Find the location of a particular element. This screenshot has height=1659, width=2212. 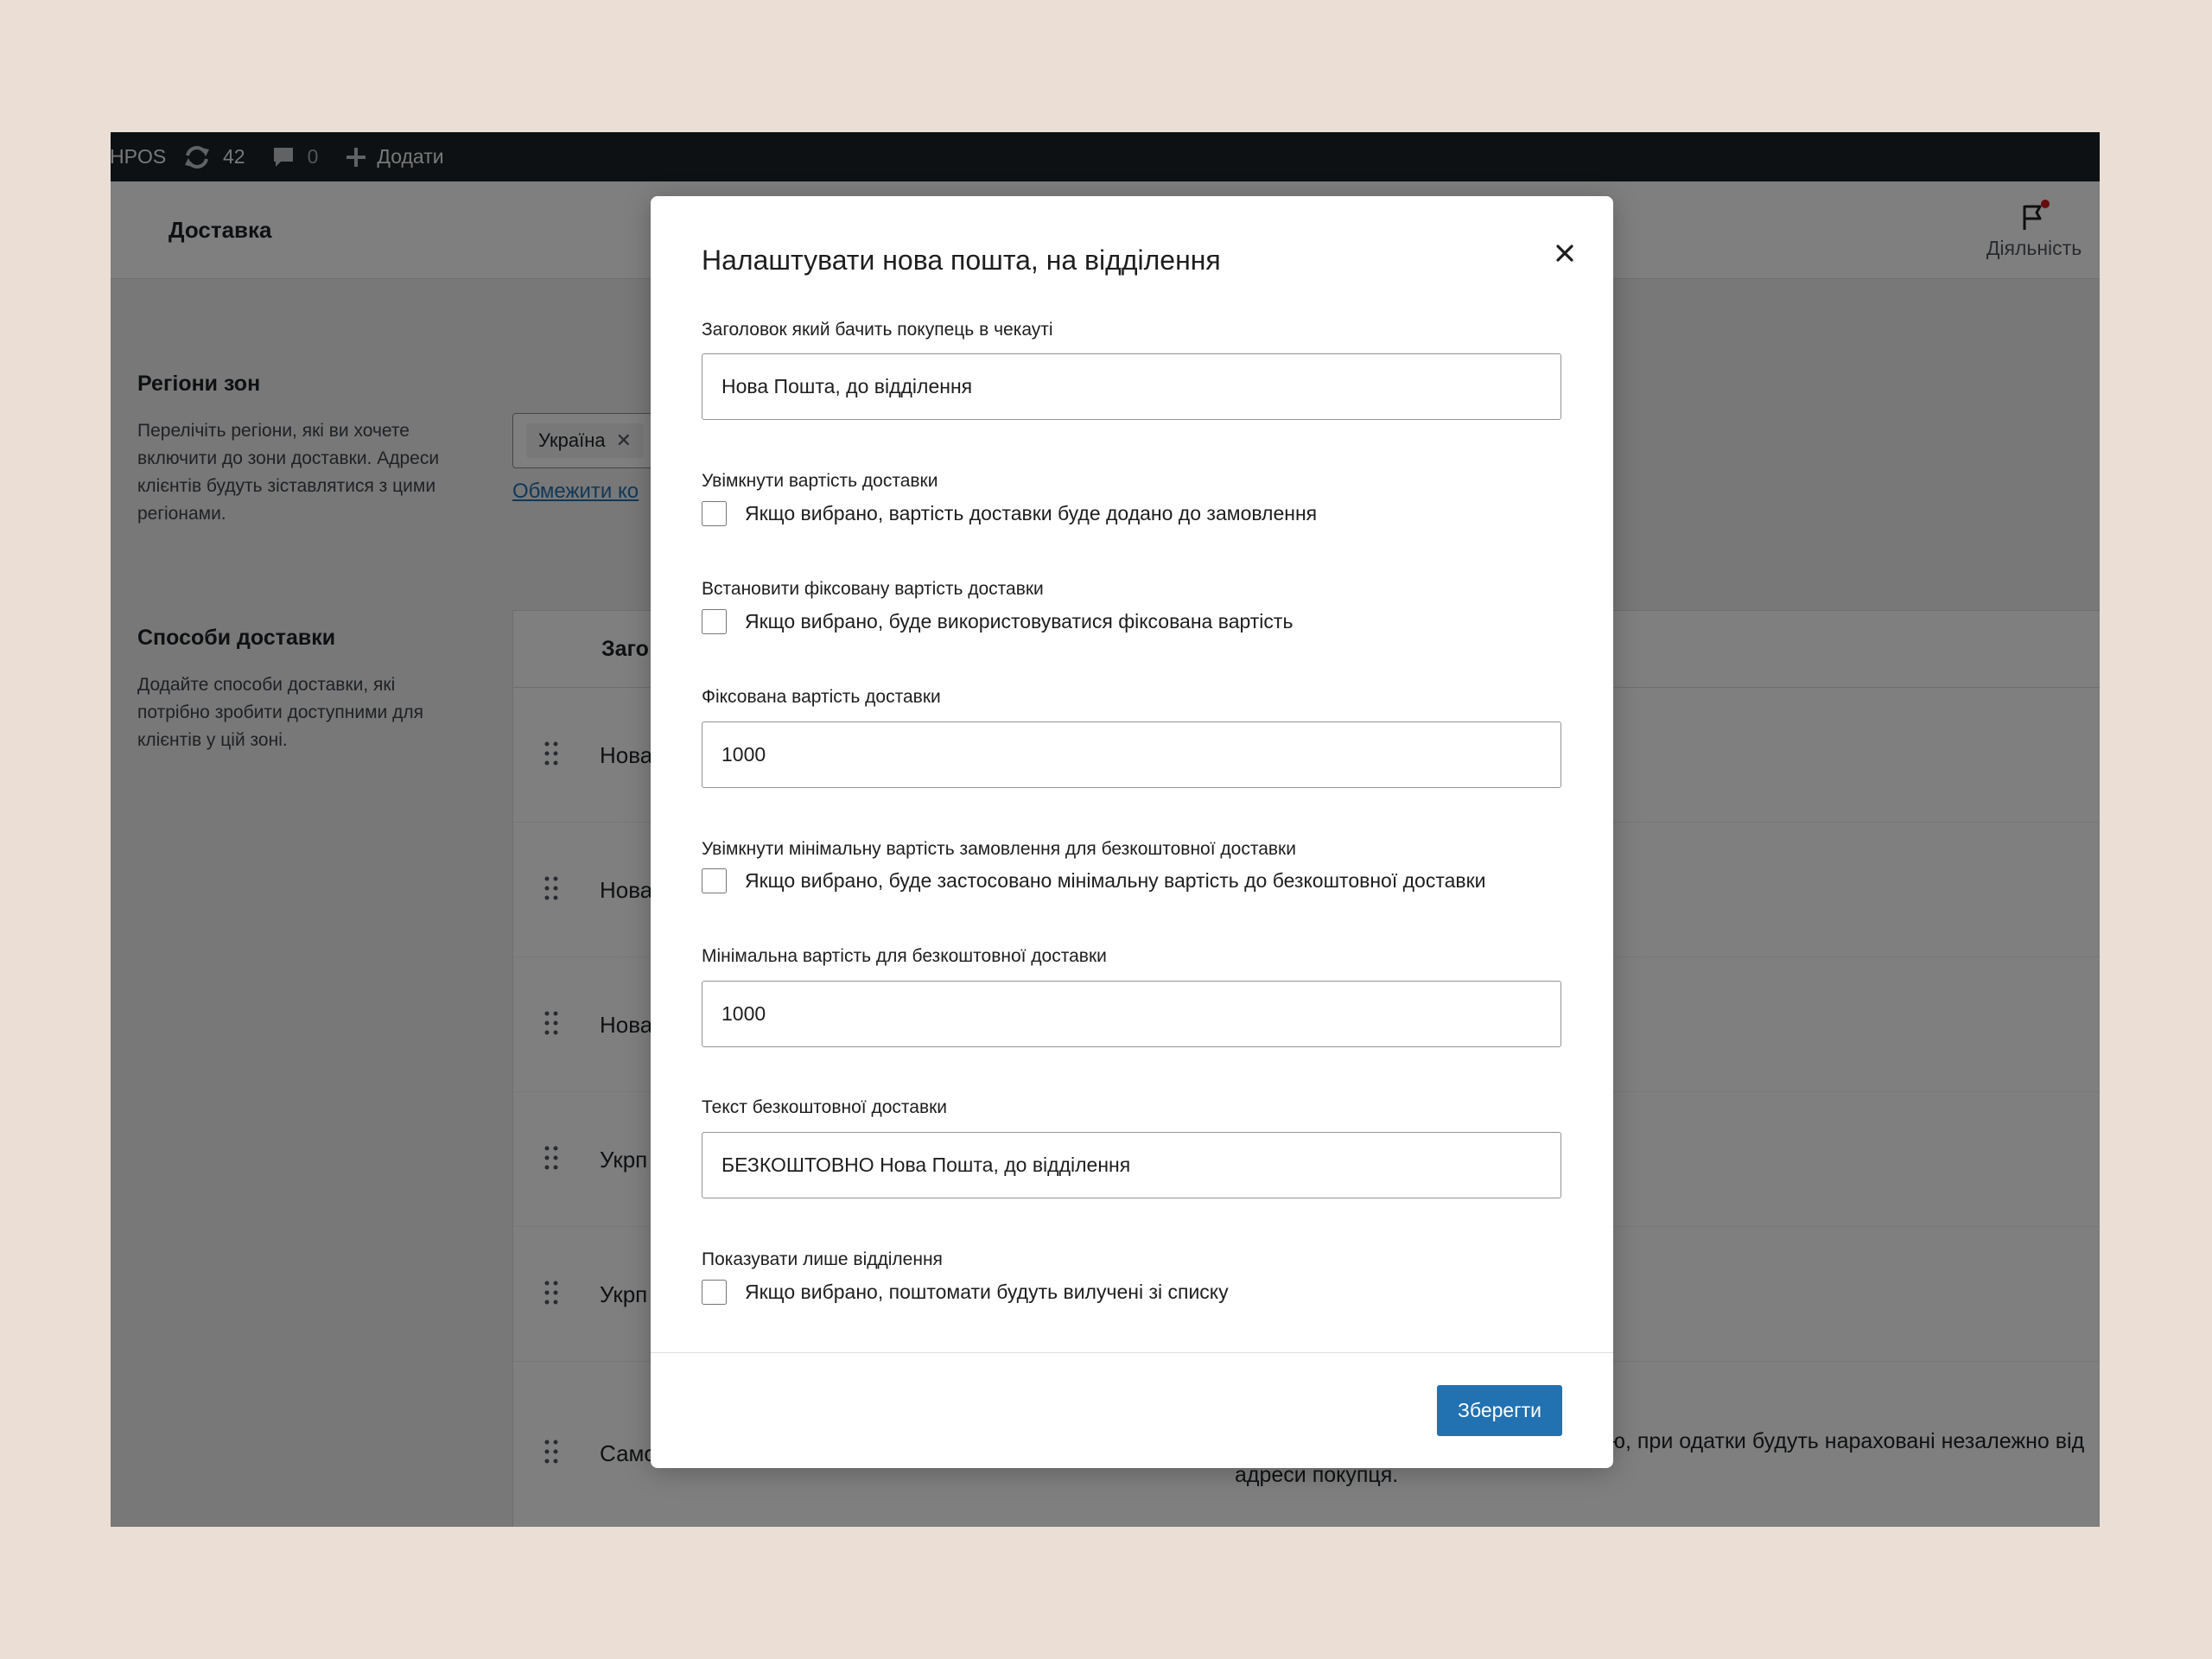

branches-only-label: Показувати лише відділення is located at coordinates (822, 1259).